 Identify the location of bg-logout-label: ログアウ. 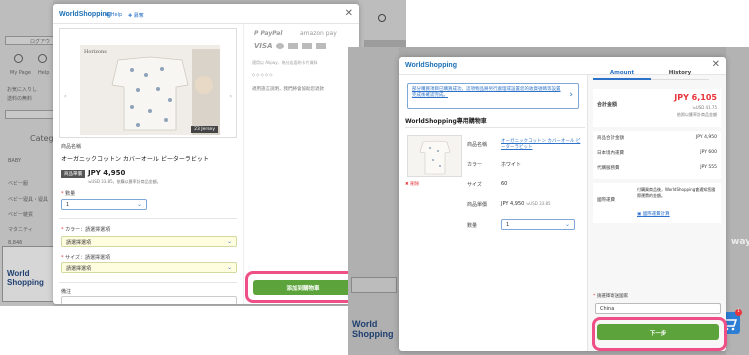
(40, 42).